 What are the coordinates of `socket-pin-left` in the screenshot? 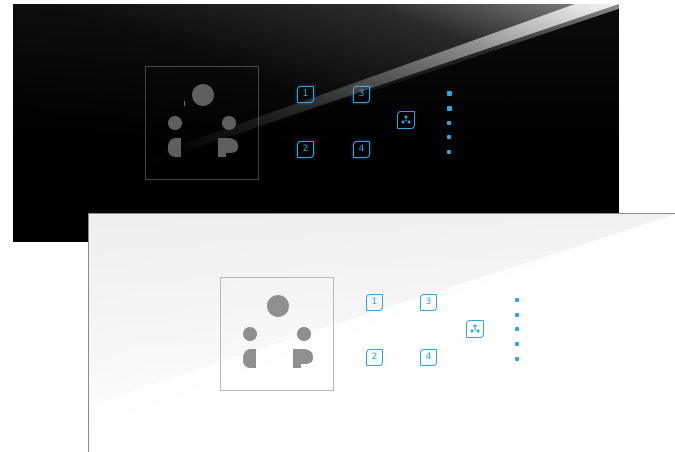 It's located at (250, 334).